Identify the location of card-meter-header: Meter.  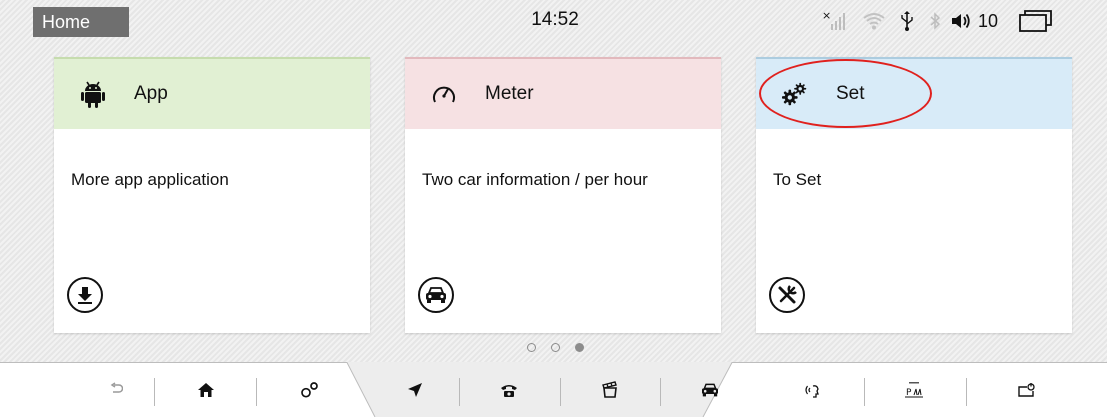
(563, 93).